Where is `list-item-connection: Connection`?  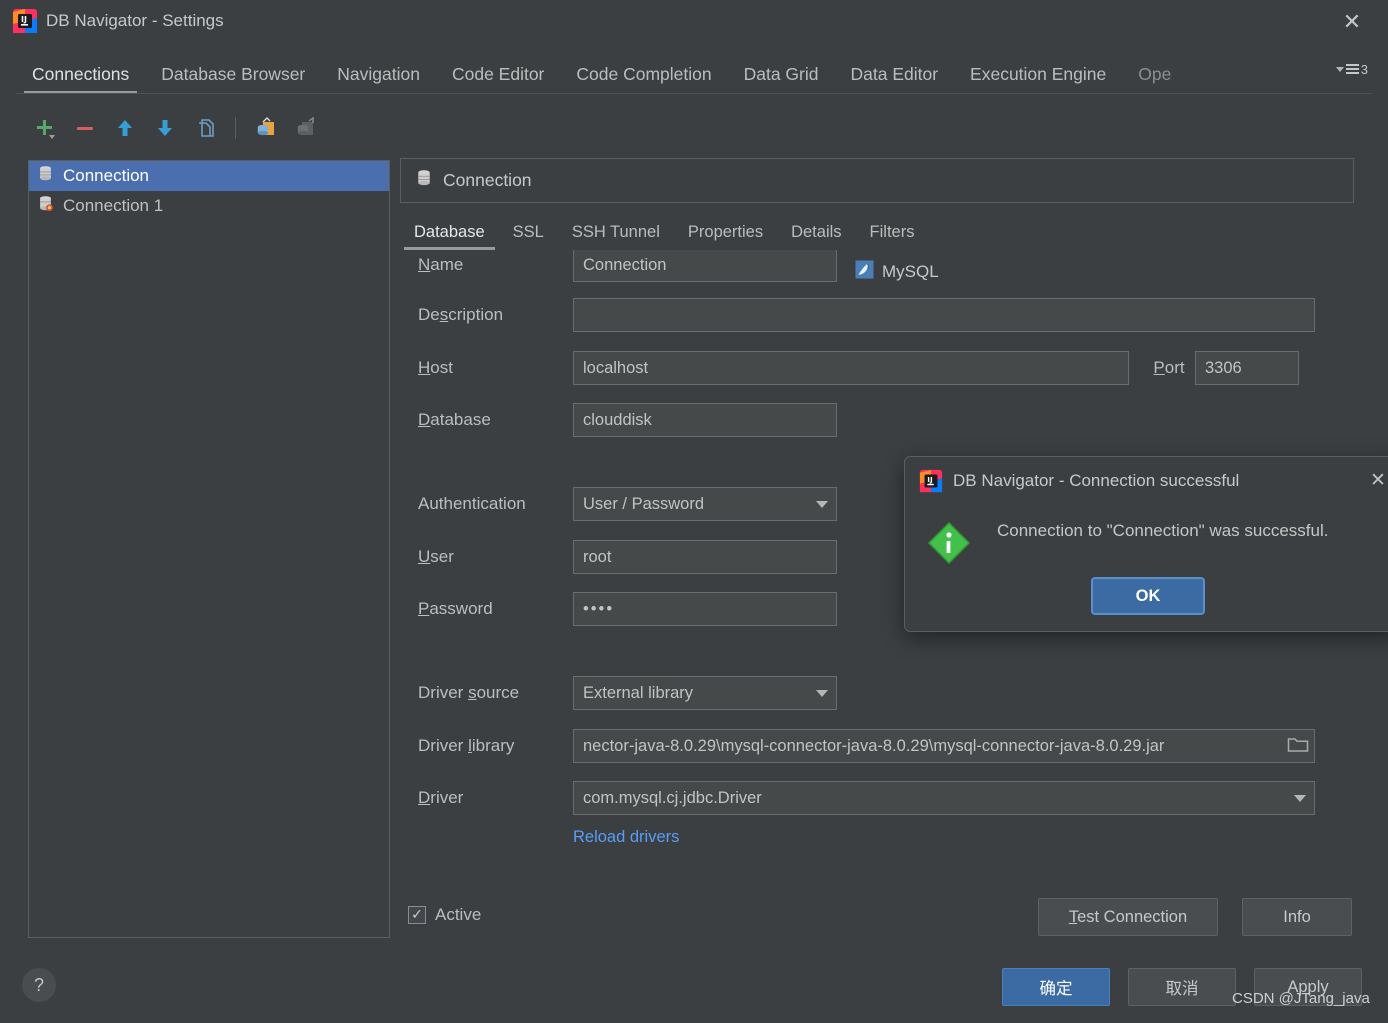
list-item-connection: Connection is located at coordinates (209, 176).